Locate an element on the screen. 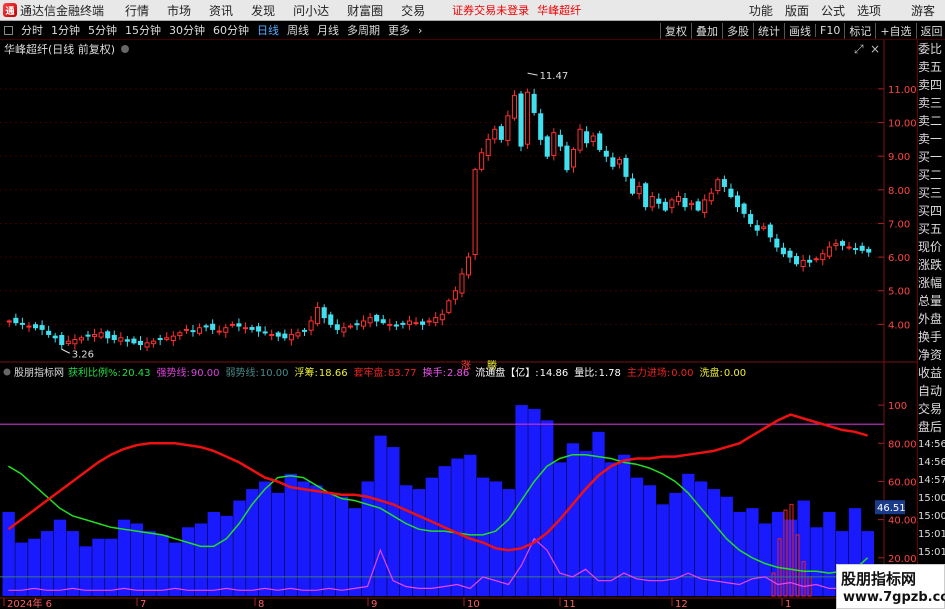 This screenshot has height=609, width=945. period-daily: 日线 is located at coordinates (268, 30).